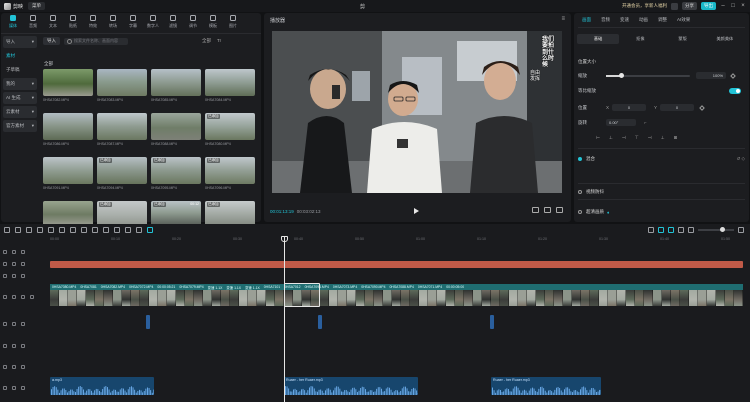 The height and width of the screenshot is (402, 750). Describe the element at coordinates (176, 90) in the screenshot. I see `media-item: 0HSA7085.MP4` at that location.